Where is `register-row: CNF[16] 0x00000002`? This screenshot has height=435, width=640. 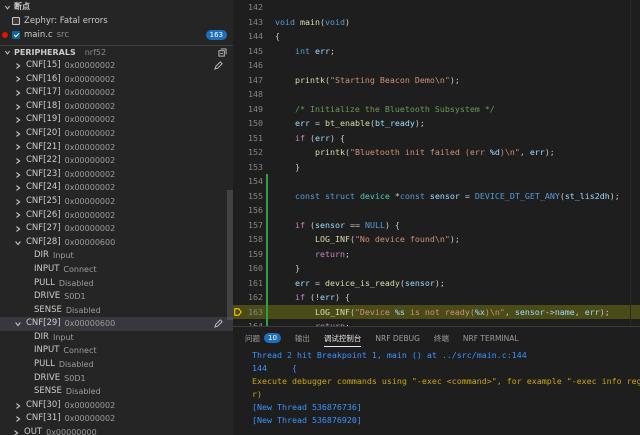 register-row: CNF[16] 0x00000002 is located at coordinates (116, 80).